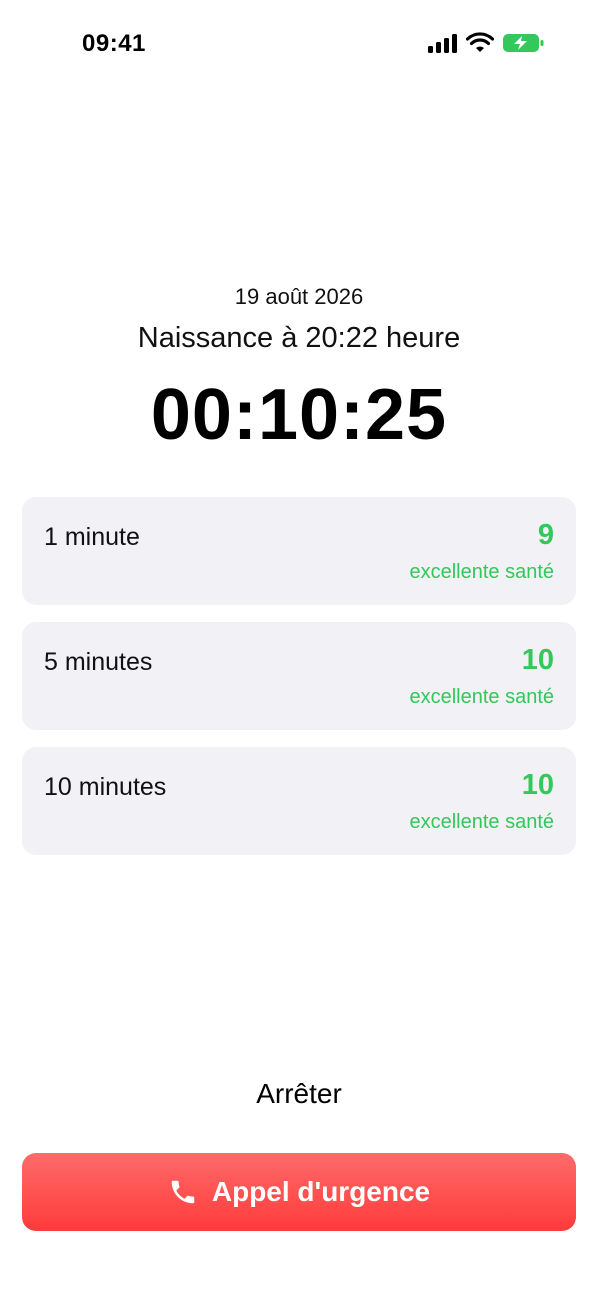 The image size is (598, 1300). I want to click on battery-charging-icon, so click(523, 43).